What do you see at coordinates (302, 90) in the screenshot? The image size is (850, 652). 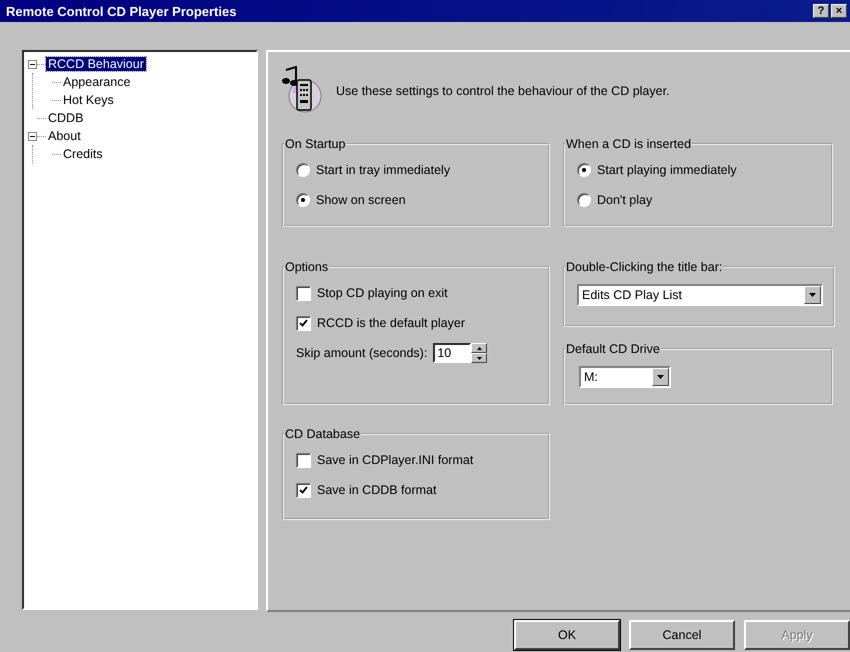 I see `cd-remote-icon` at bounding box center [302, 90].